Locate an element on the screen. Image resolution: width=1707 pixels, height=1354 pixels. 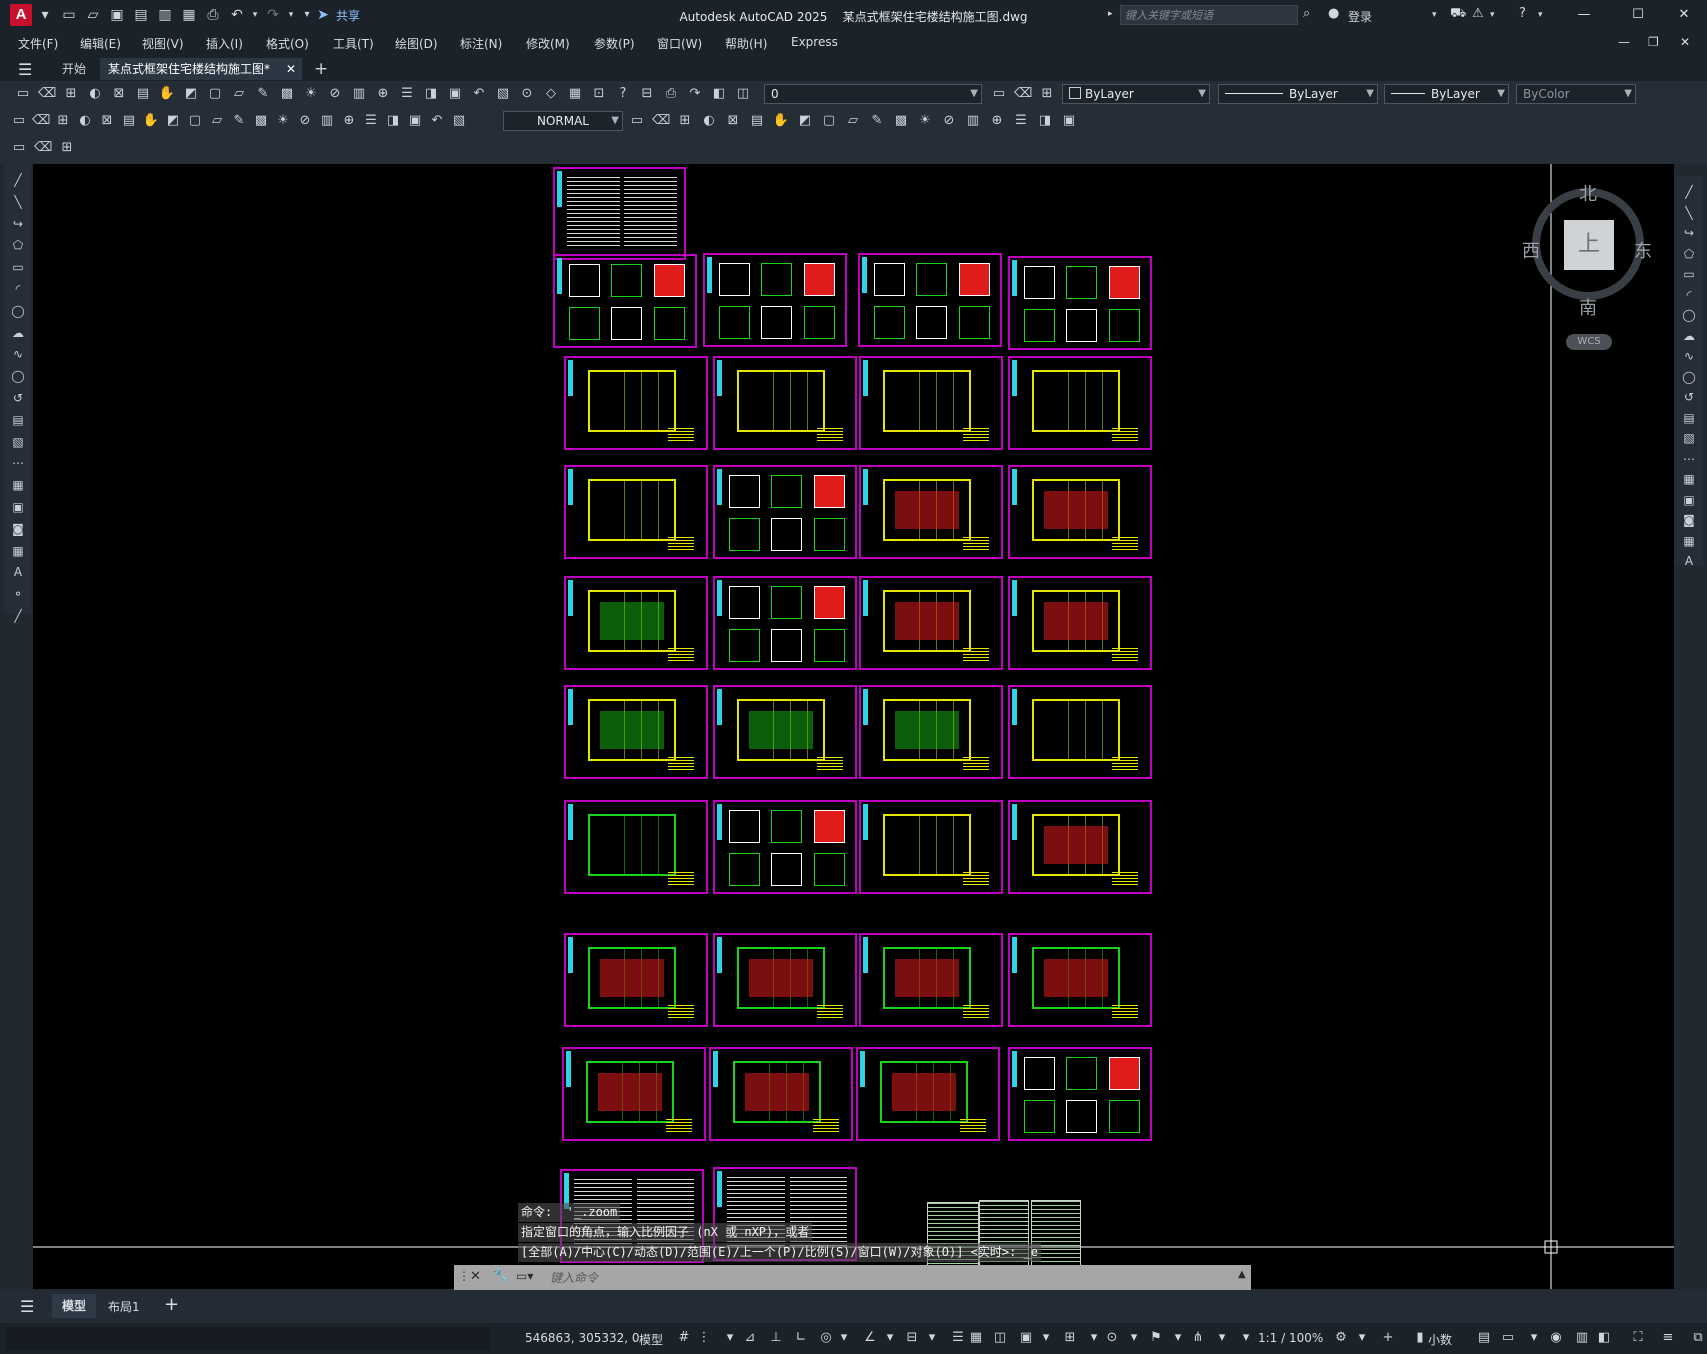
standard-tool-icon: ⊟ is located at coordinates (647, 94).